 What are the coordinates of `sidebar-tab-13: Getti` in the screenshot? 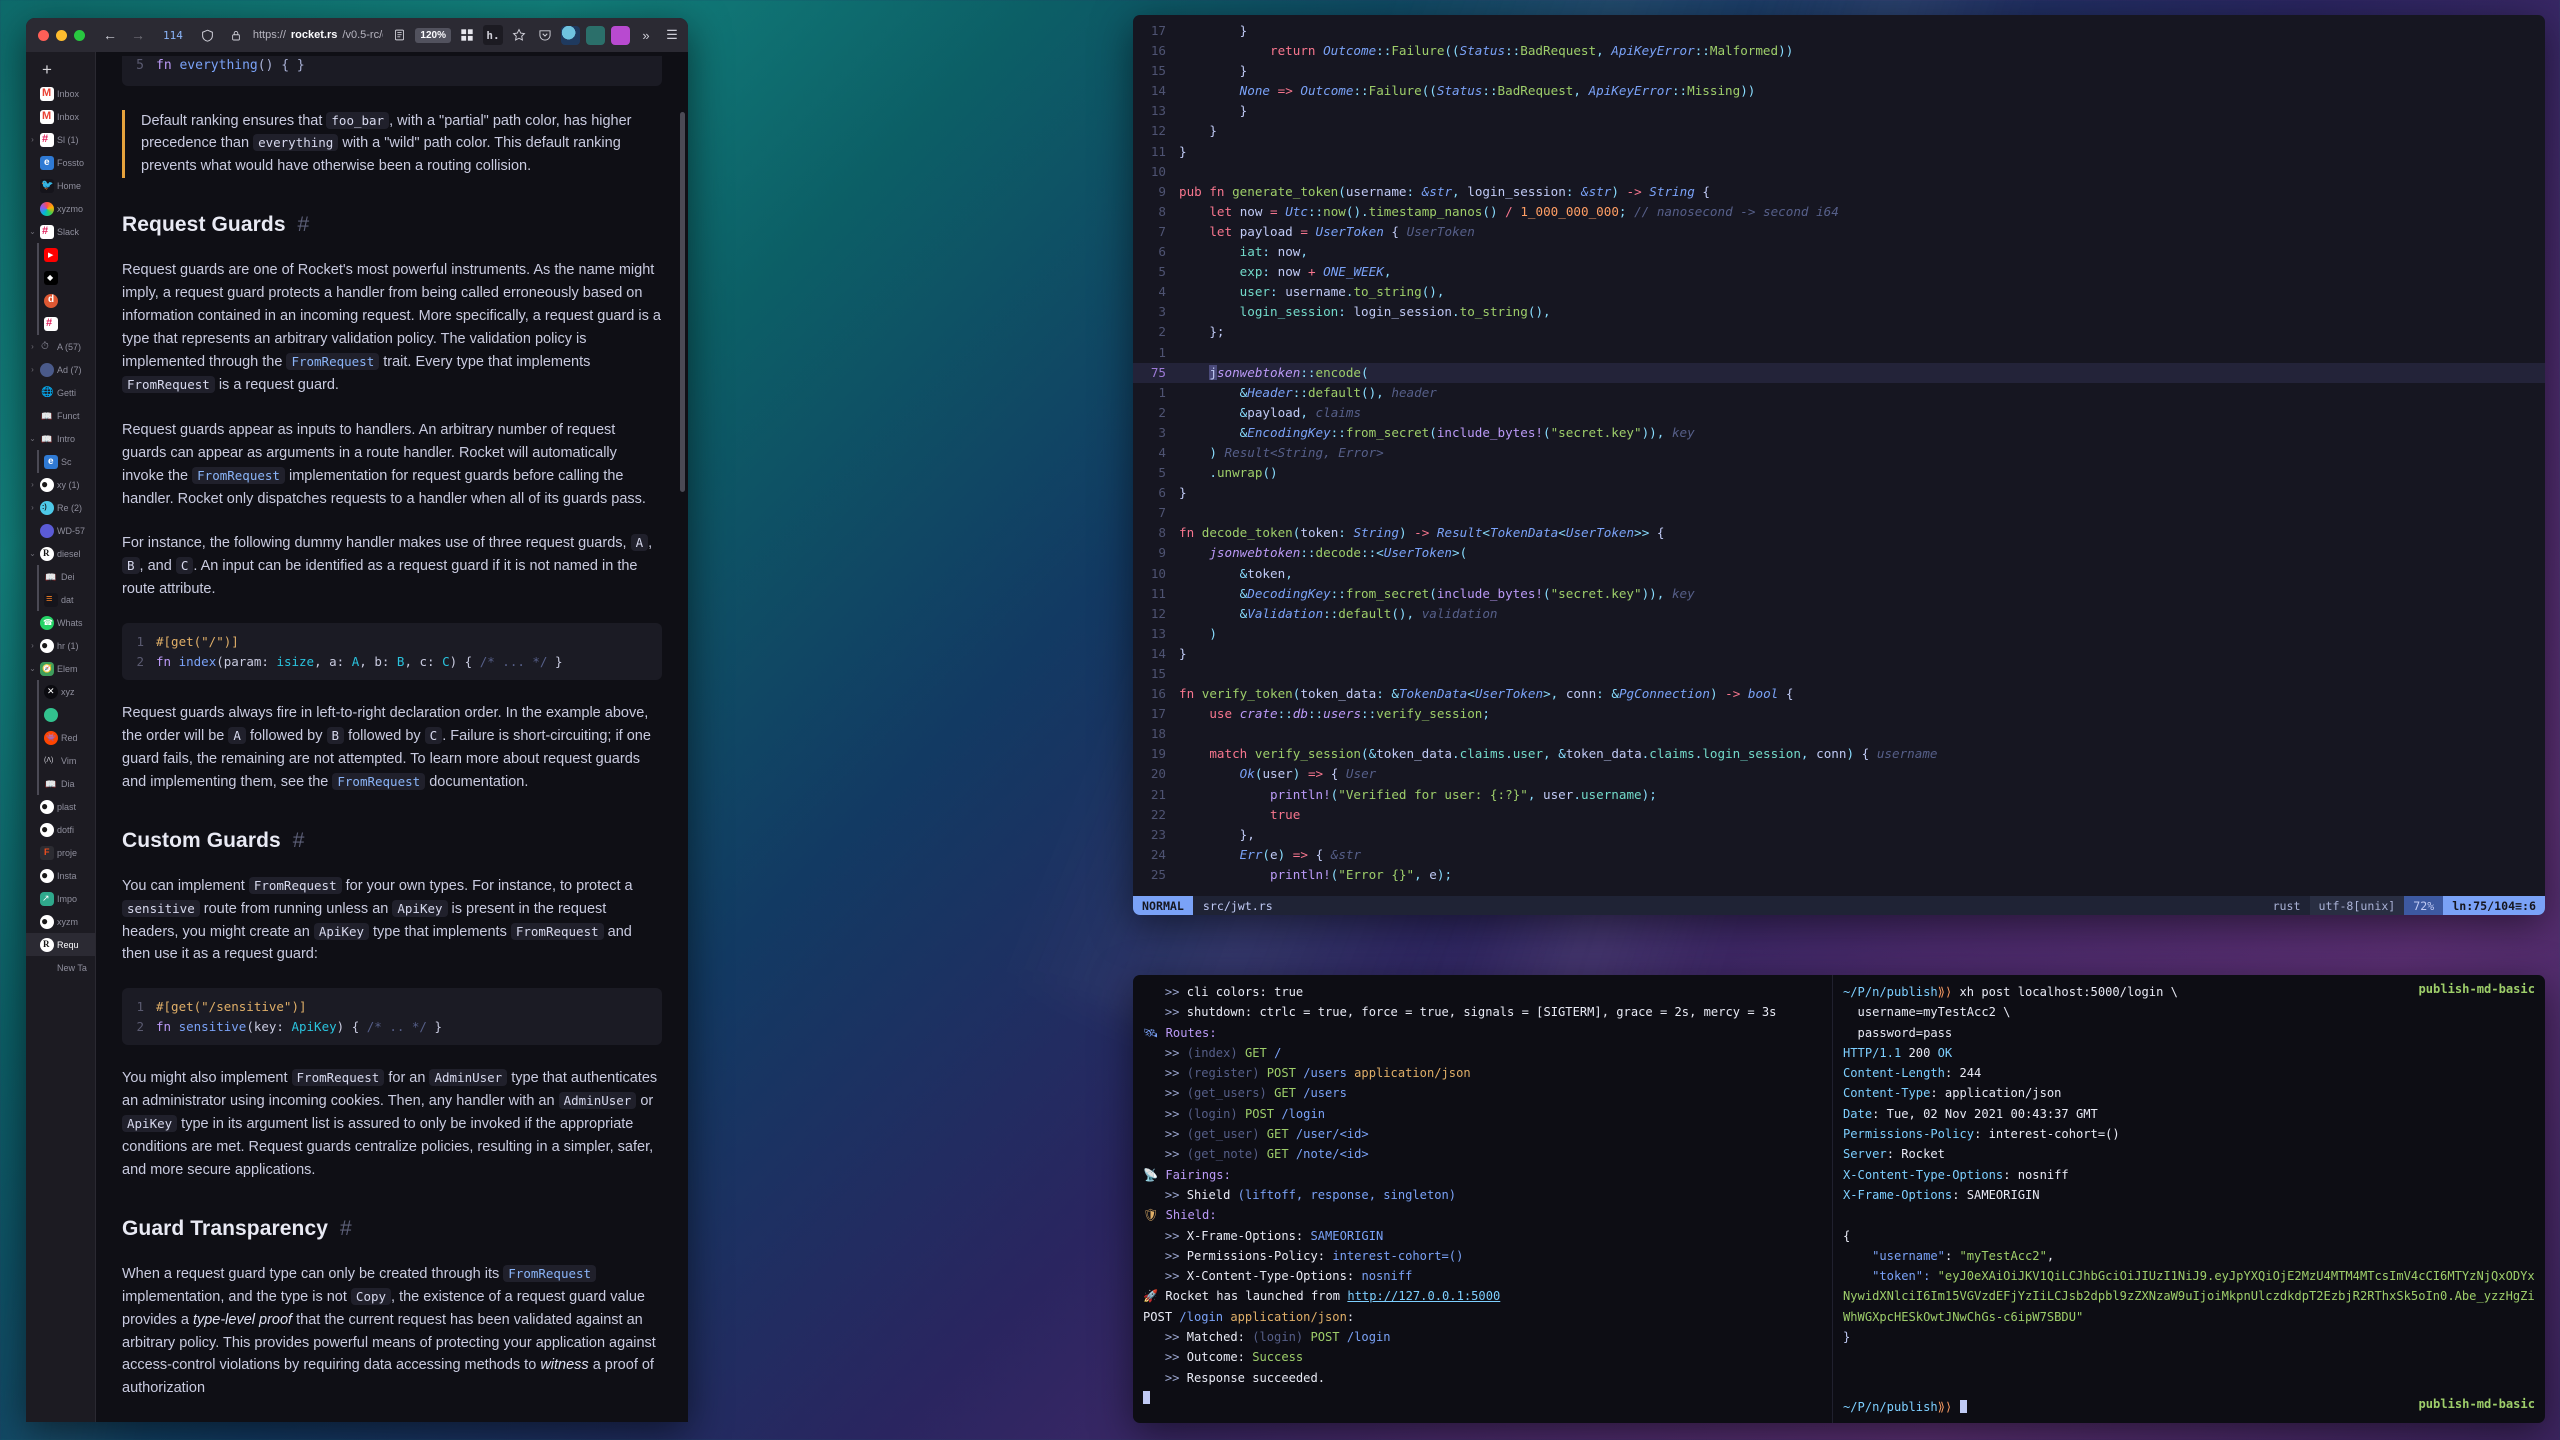 It's located at (60, 392).